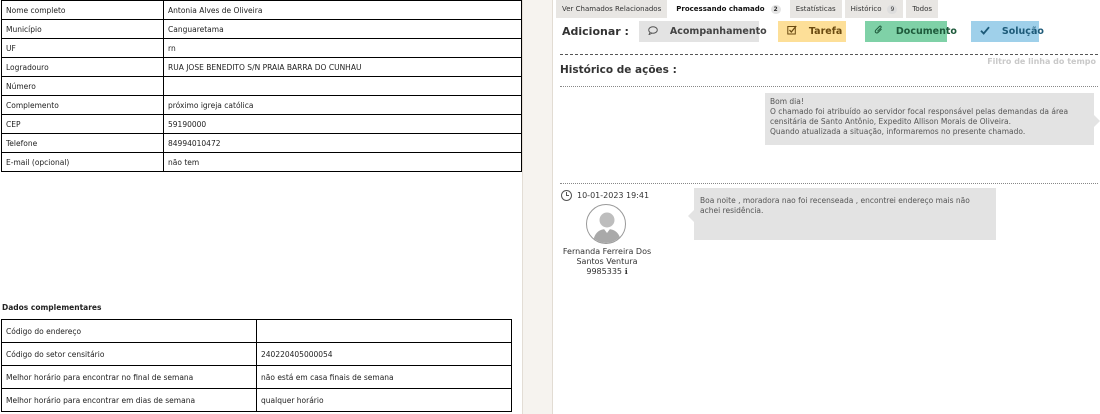 The image size is (1100, 414). I want to click on tab-label: Histórico, so click(866, 9).